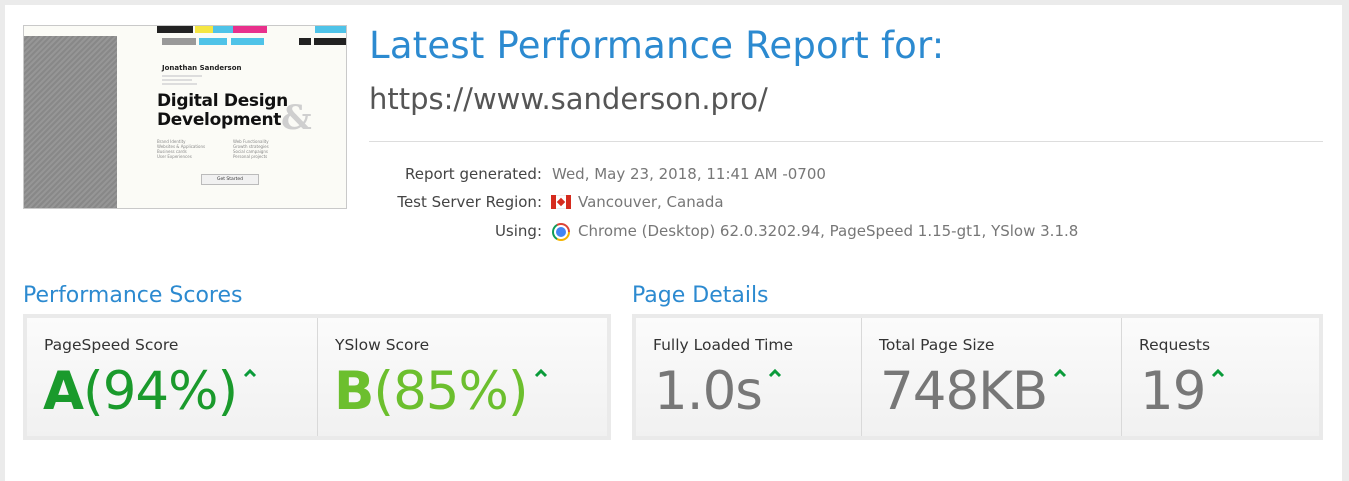 The image size is (1349, 481). What do you see at coordinates (450, 391) in the screenshot?
I see `yslow-percent: (85%)` at bounding box center [450, 391].